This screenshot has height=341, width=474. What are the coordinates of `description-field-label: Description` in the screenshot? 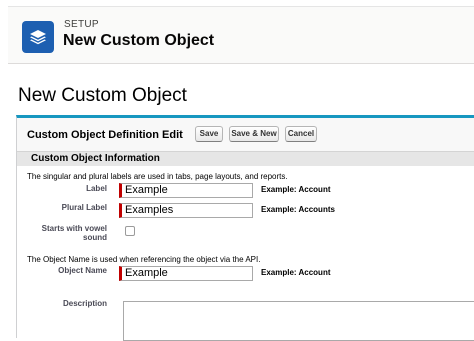 It's located at (84, 303).